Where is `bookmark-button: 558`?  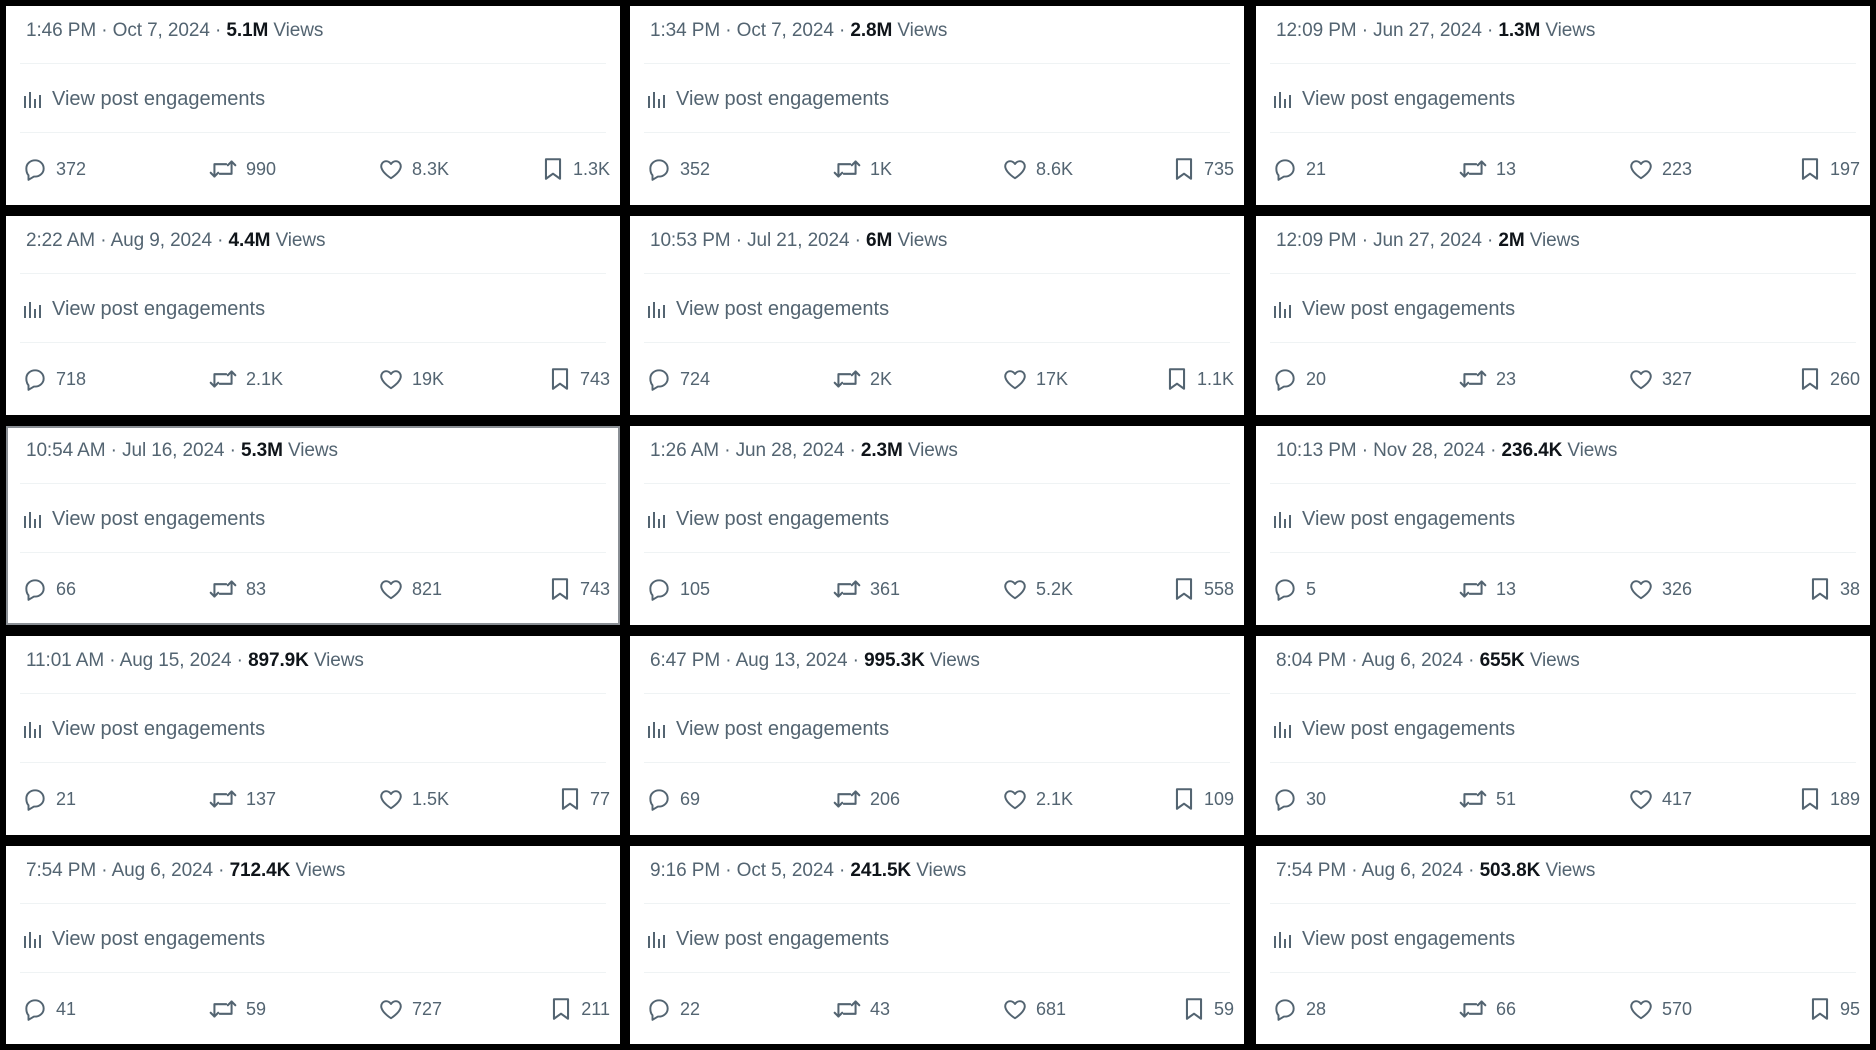 bookmark-button: 558 is located at coordinates (1203, 589).